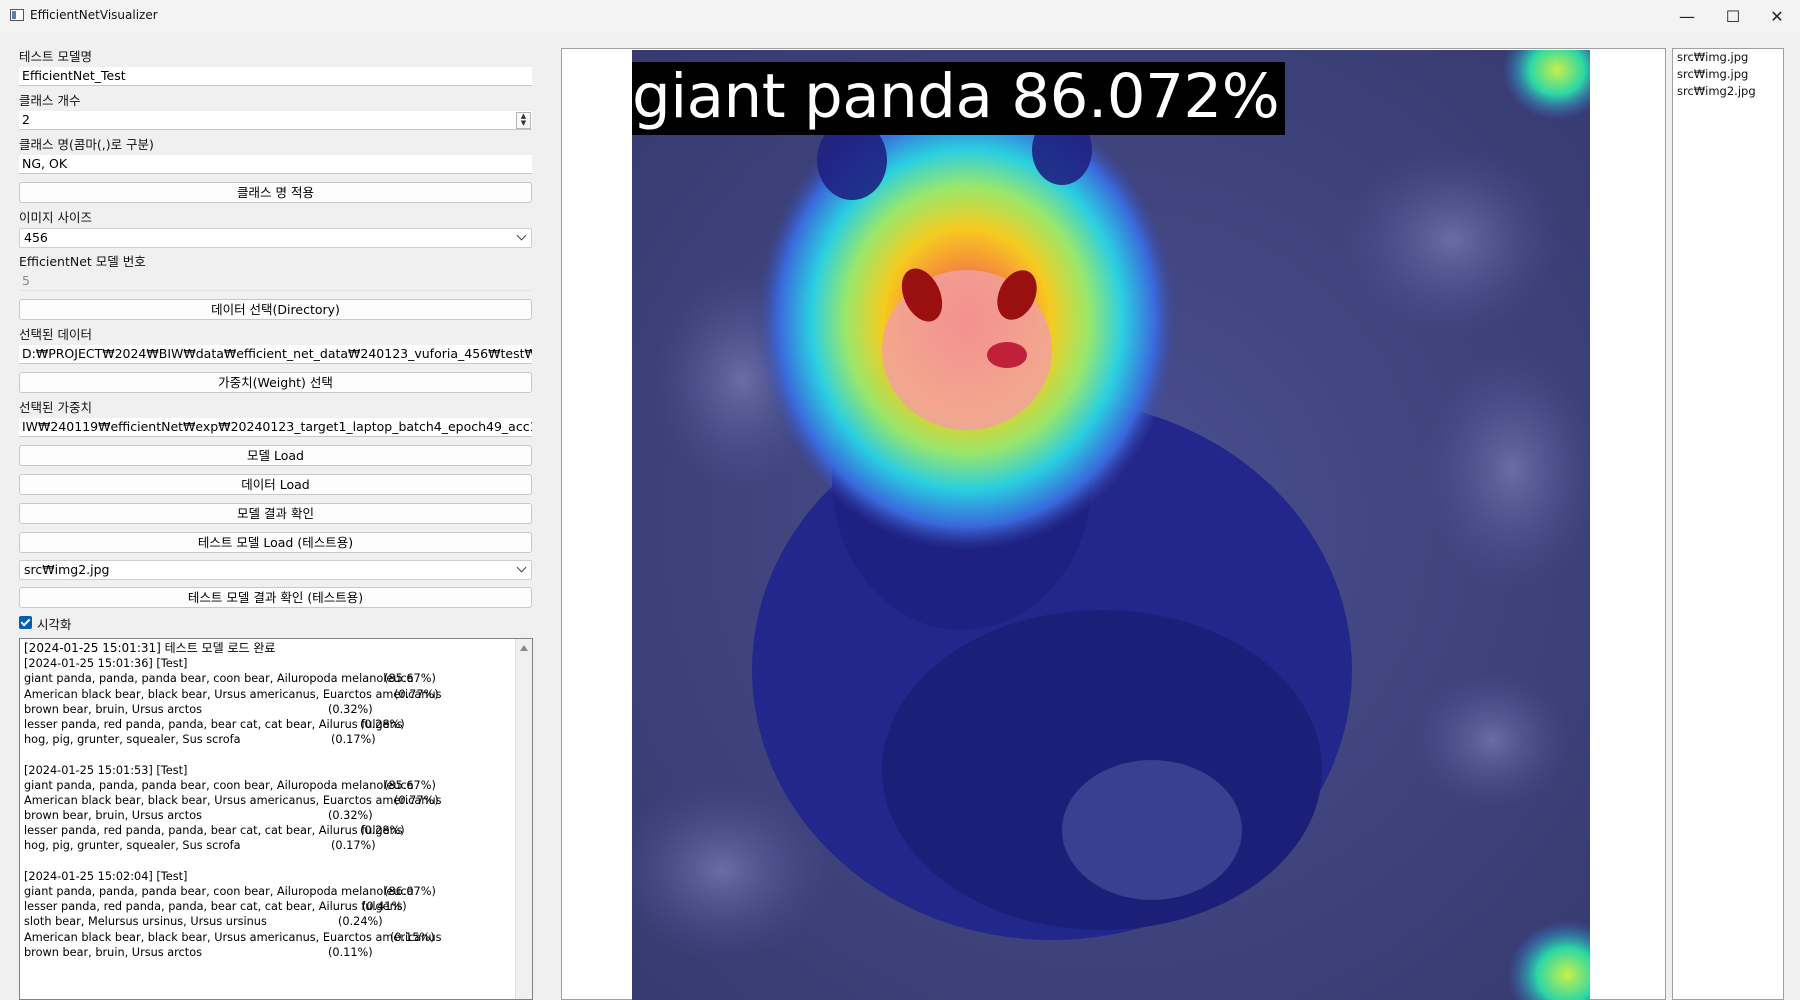 The width and height of the screenshot is (1800, 1000). Describe the element at coordinates (1728, 91) in the screenshot. I see `file-list-item: src₩img2.jpg` at that location.